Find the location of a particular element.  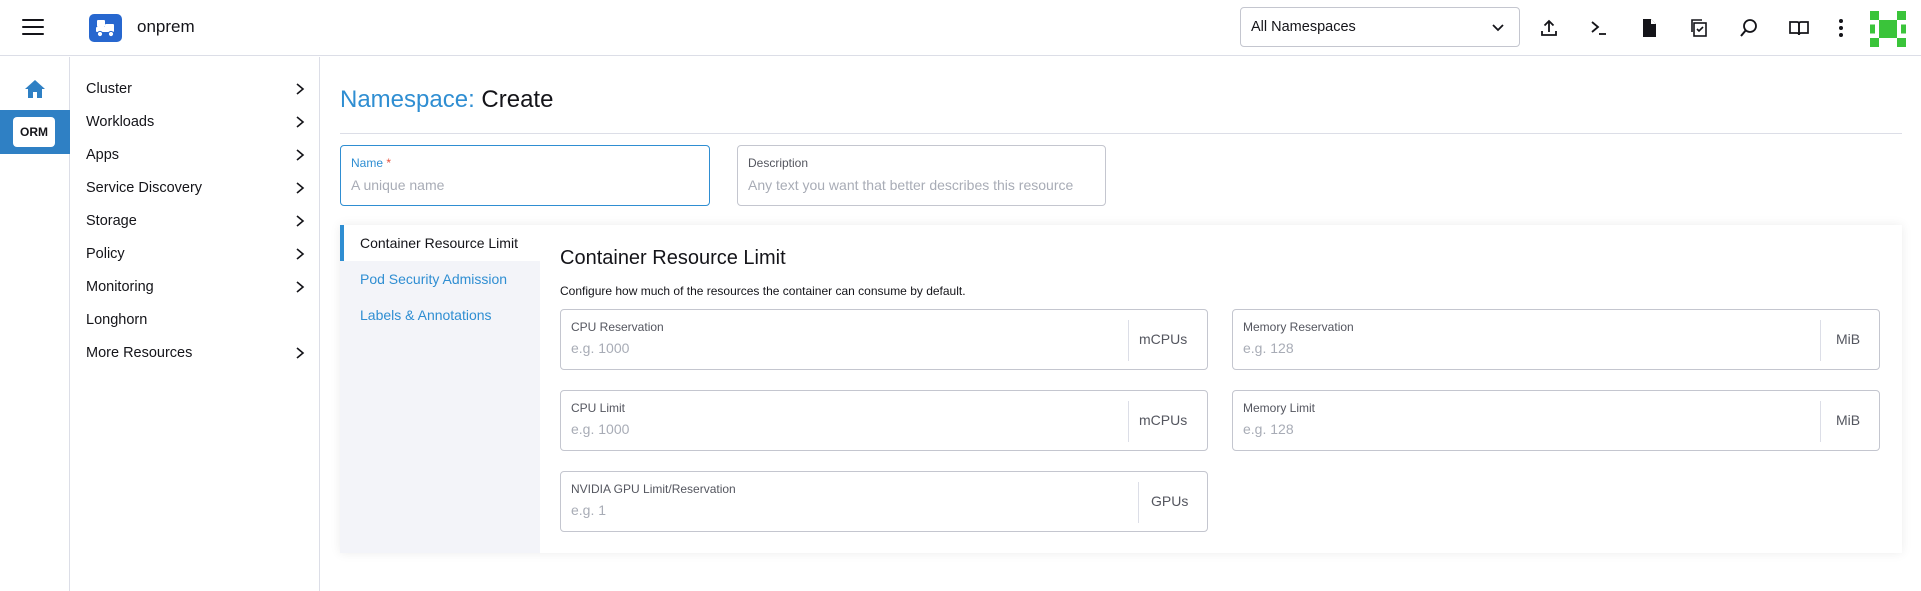

nav-item-label: Service Discovery is located at coordinates (144, 187).